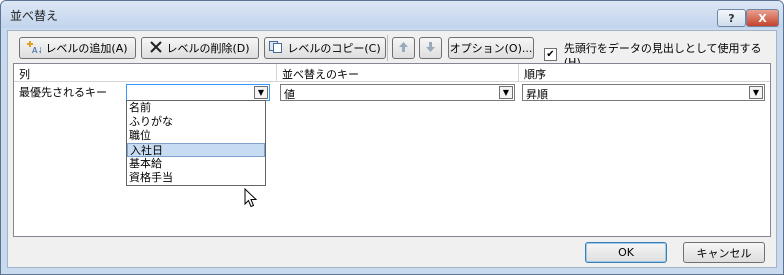  What do you see at coordinates (320, 74) in the screenshot?
I see `column-header-sort-key: 並べ替えのキー` at bounding box center [320, 74].